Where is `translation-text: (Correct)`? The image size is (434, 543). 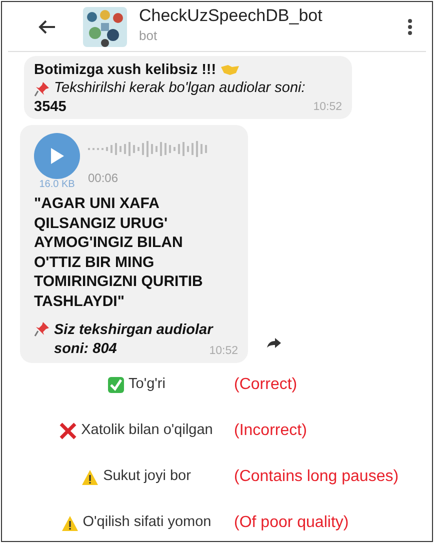
translation-text: (Correct) is located at coordinates (265, 385).